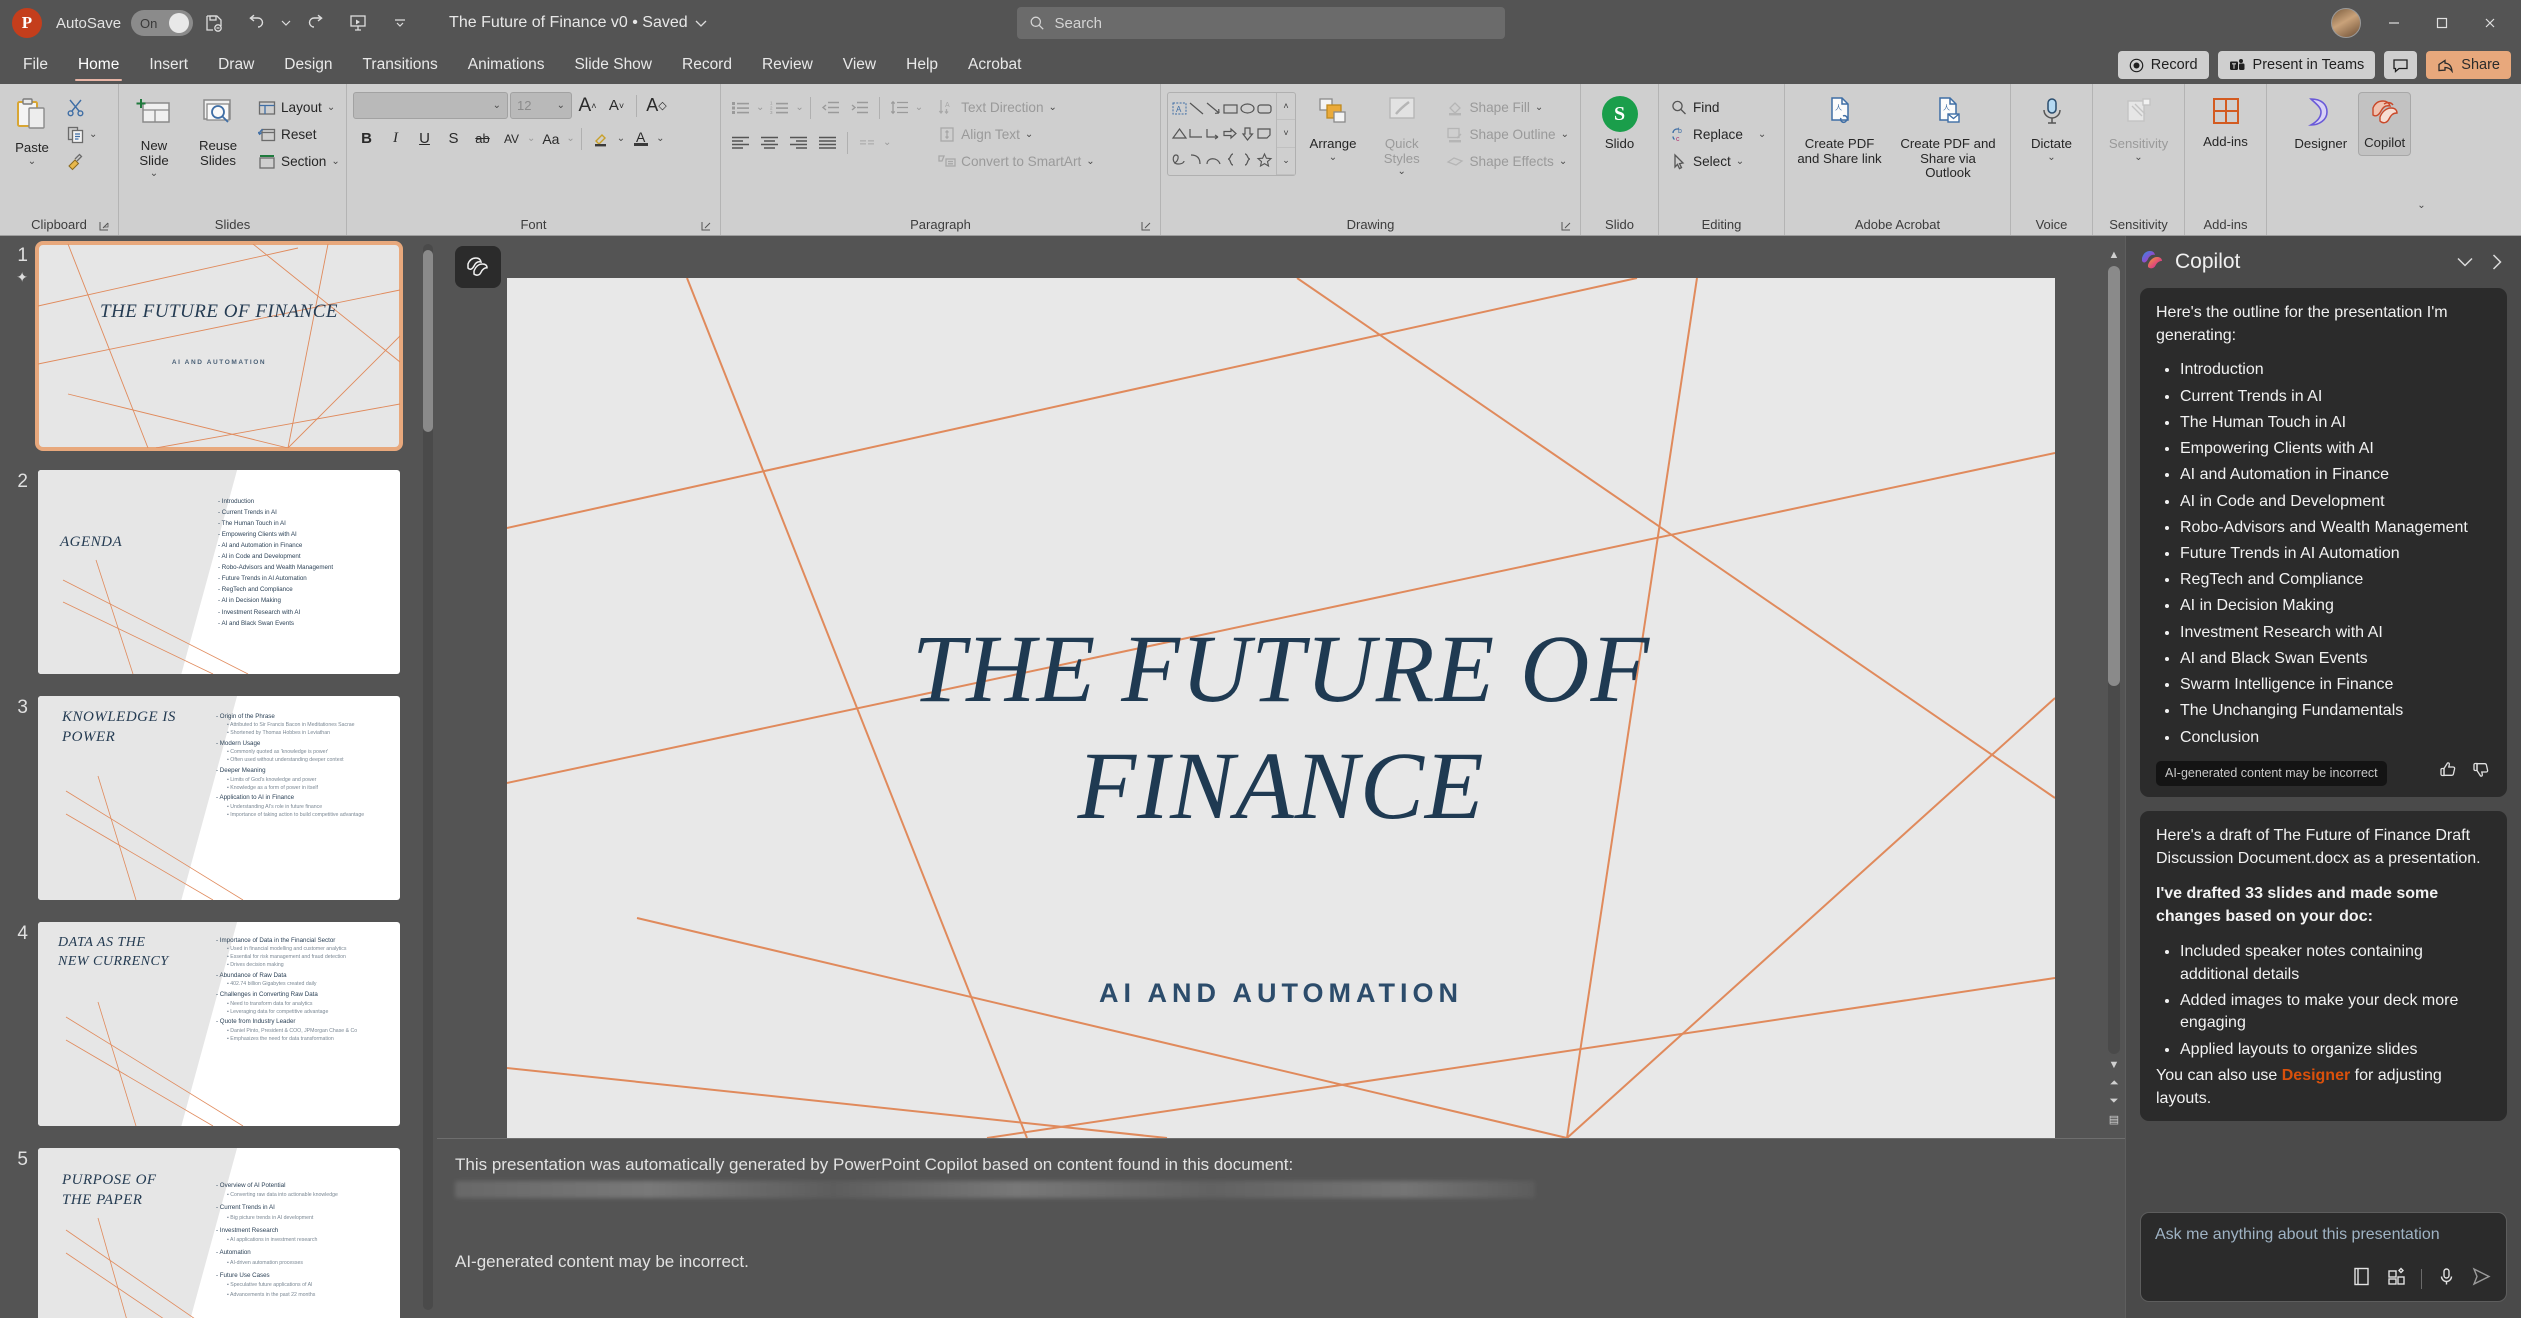 Image resolution: width=2521 pixels, height=1318 pixels. What do you see at coordinates (1247, 108) in the screenshot?
I see `shape-oval-icon` at bounding box center [1247, 108].